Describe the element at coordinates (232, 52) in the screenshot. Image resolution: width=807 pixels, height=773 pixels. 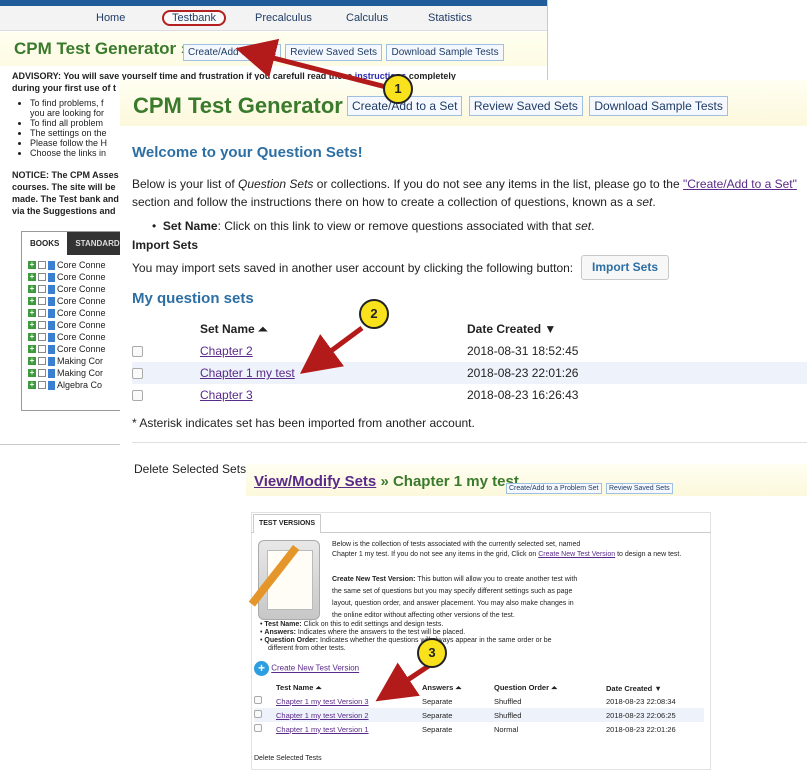
I see `create-add-set-button: Create/Add to a Set` at that location.